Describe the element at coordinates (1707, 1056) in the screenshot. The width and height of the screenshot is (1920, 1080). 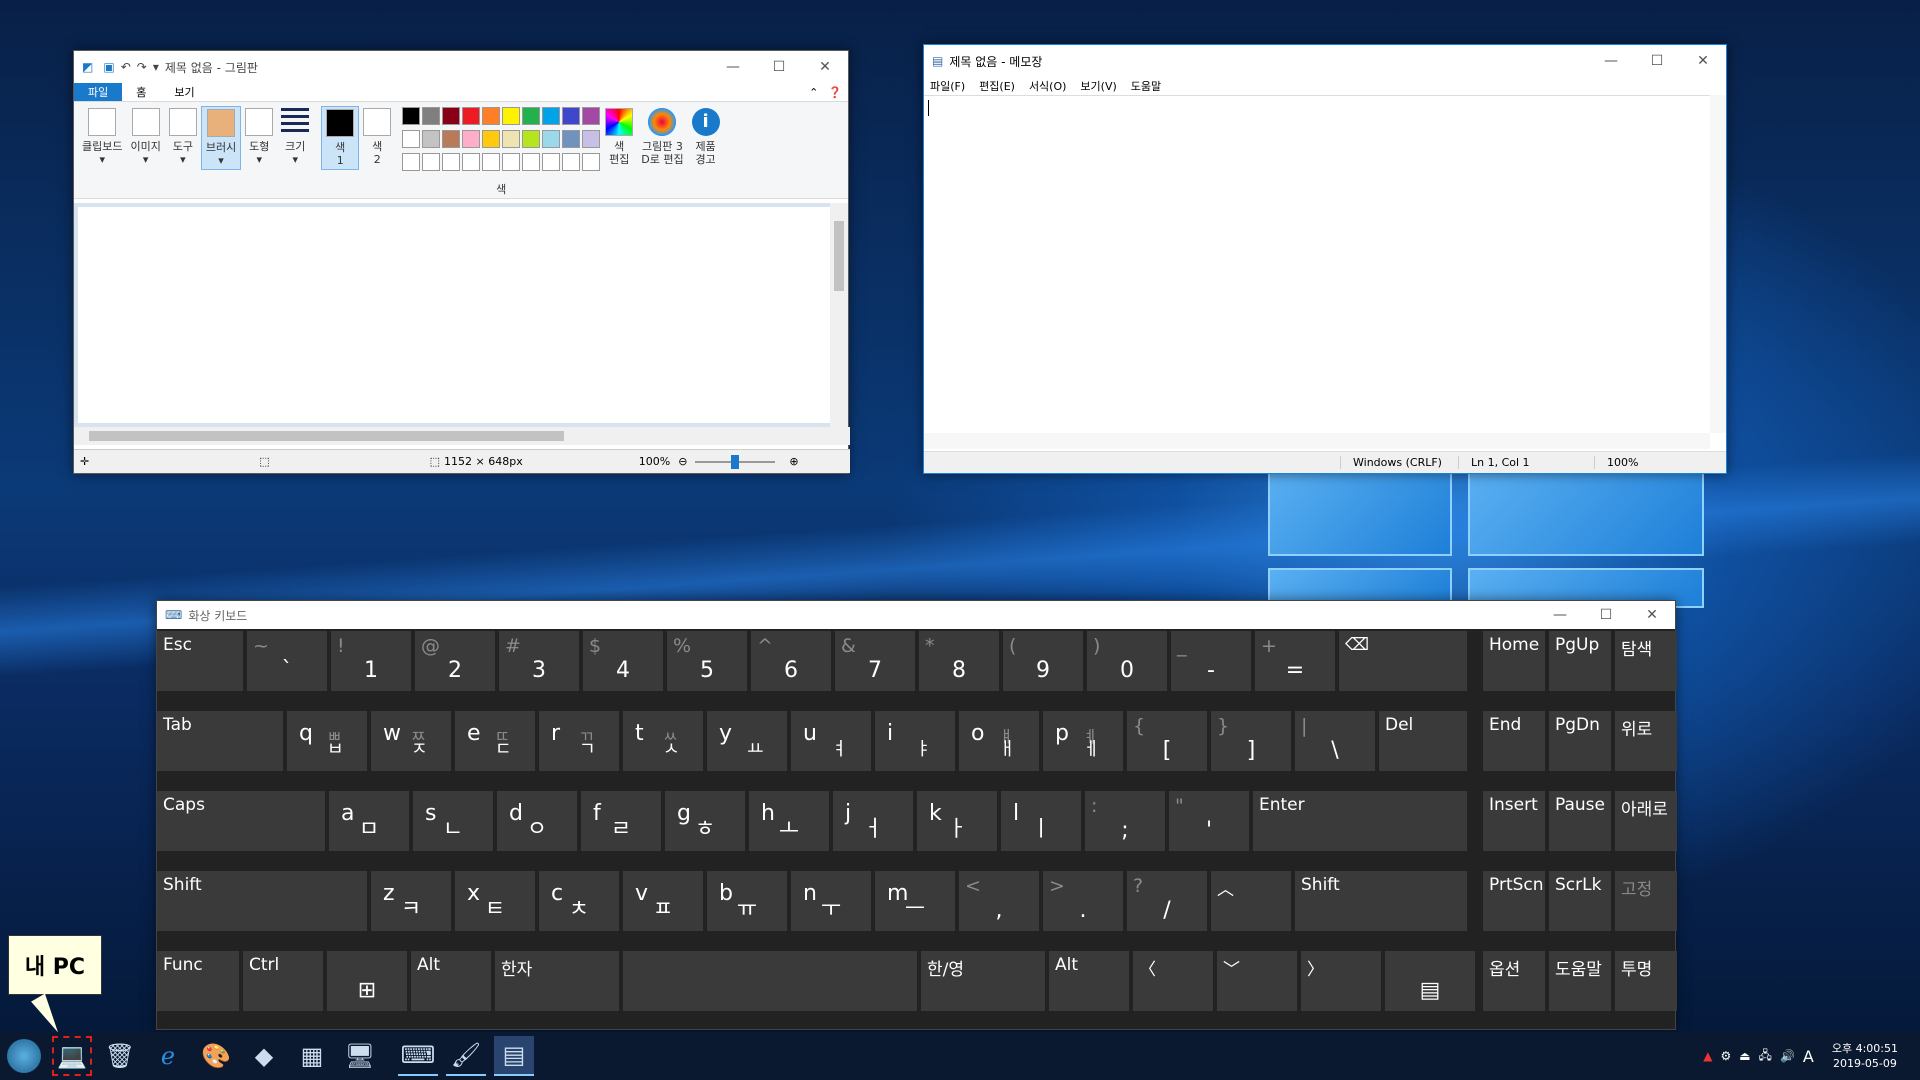
I see `tray-arrow-icon: ▲` at that location.